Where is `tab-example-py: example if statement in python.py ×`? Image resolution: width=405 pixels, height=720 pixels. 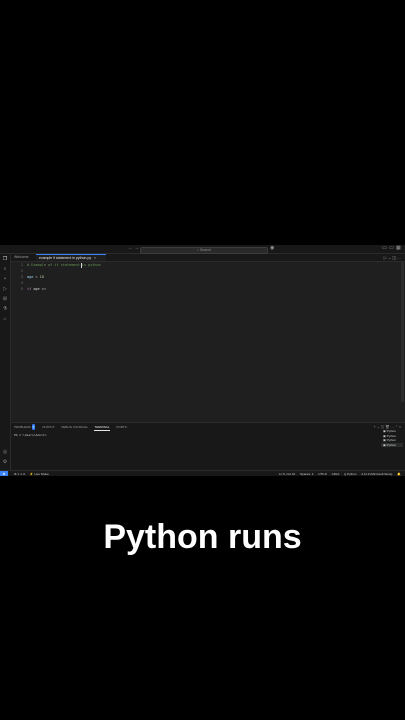
tab-example-py: example if statement in python.py × is located at coordinates (71, 257).